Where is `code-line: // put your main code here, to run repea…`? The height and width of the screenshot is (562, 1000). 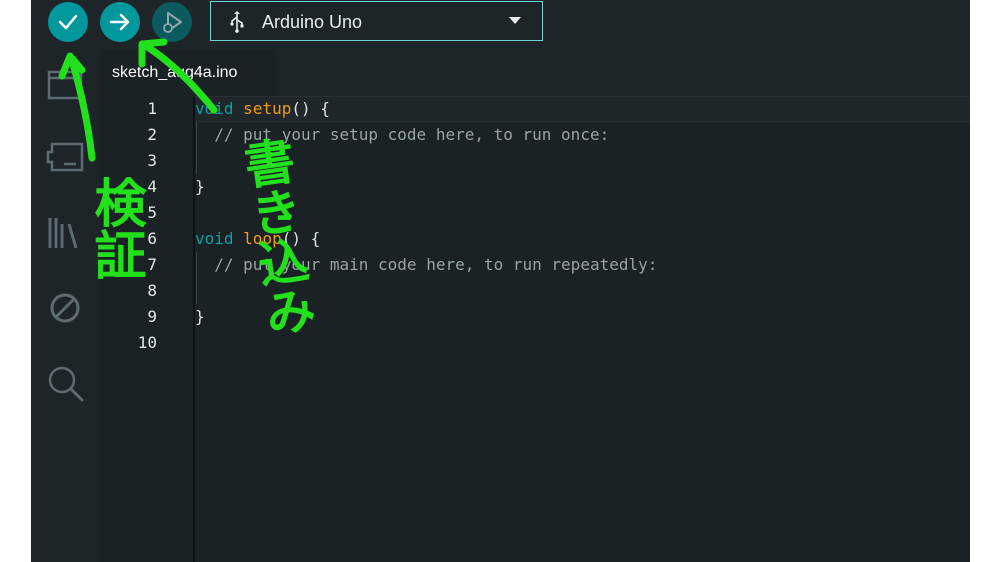
code-line: // put your main code here, to run repea… is located at coordinates (426, 265).